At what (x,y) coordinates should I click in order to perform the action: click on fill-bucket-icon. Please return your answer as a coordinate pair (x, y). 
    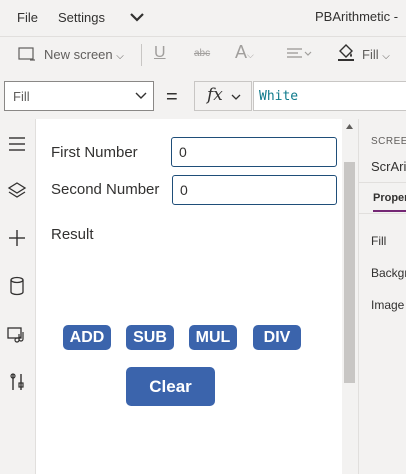
    Looking at the image, I should click on (346, 52).